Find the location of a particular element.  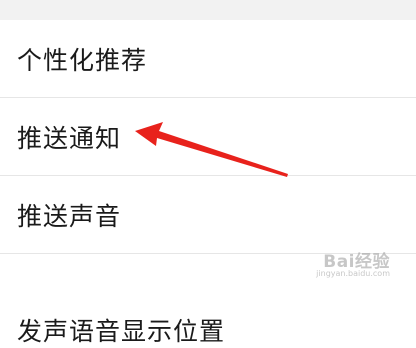

watermark: Bai经验 jingyan.baidu.com is located at coordinates (353, 262).